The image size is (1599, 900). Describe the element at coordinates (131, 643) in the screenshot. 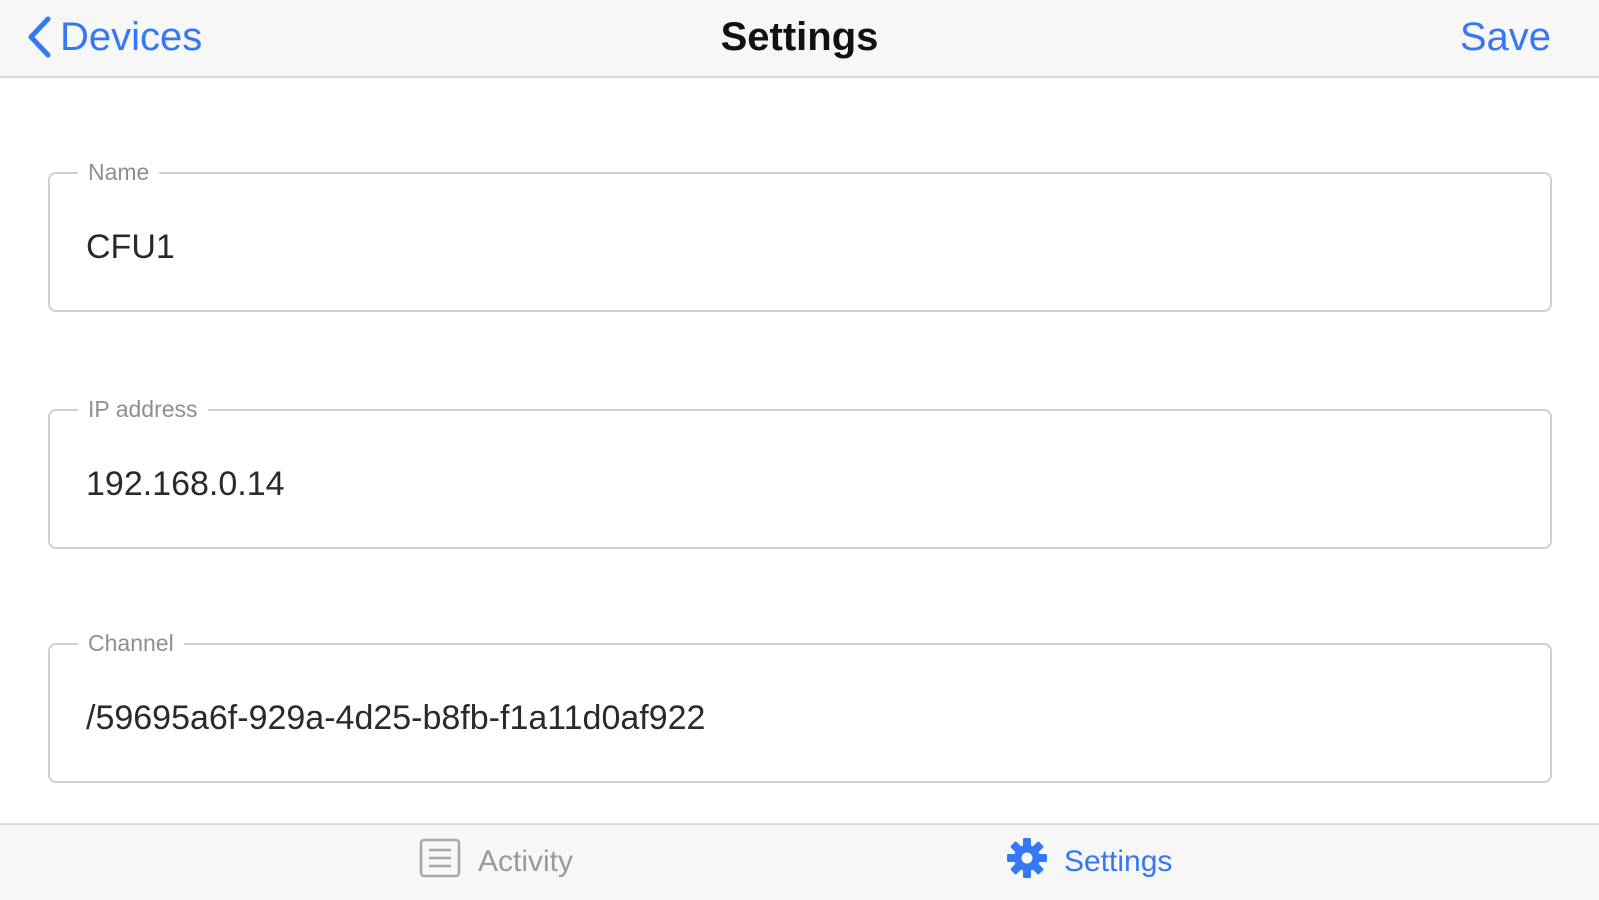

I see `channel-field-label: Channel` at that location.